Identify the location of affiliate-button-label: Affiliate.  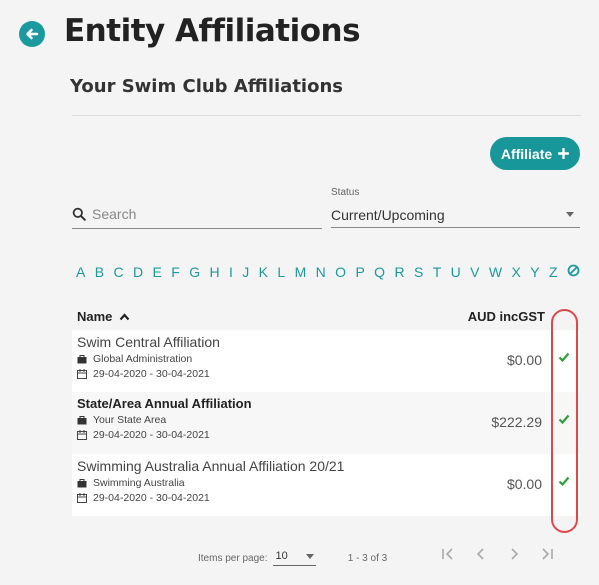
(526, 153).